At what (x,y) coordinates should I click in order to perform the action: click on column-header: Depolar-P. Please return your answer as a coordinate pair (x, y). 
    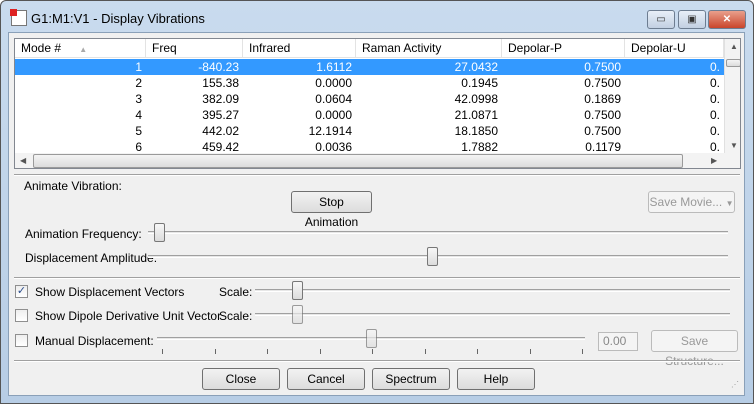
    Looking at the image, I should click on (563, 48).